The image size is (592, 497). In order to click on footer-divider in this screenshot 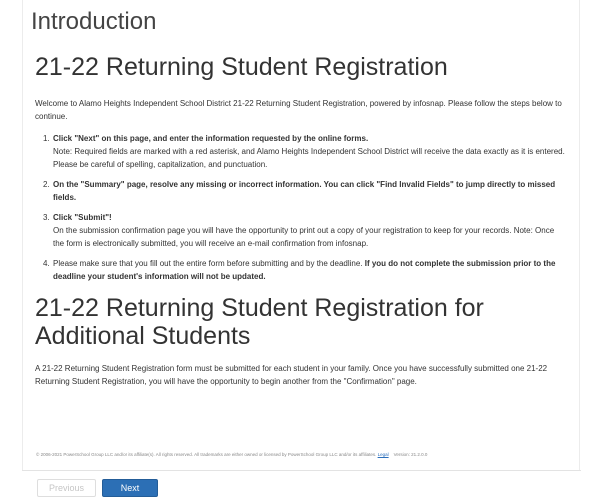, I will do `click(301, 470)`.